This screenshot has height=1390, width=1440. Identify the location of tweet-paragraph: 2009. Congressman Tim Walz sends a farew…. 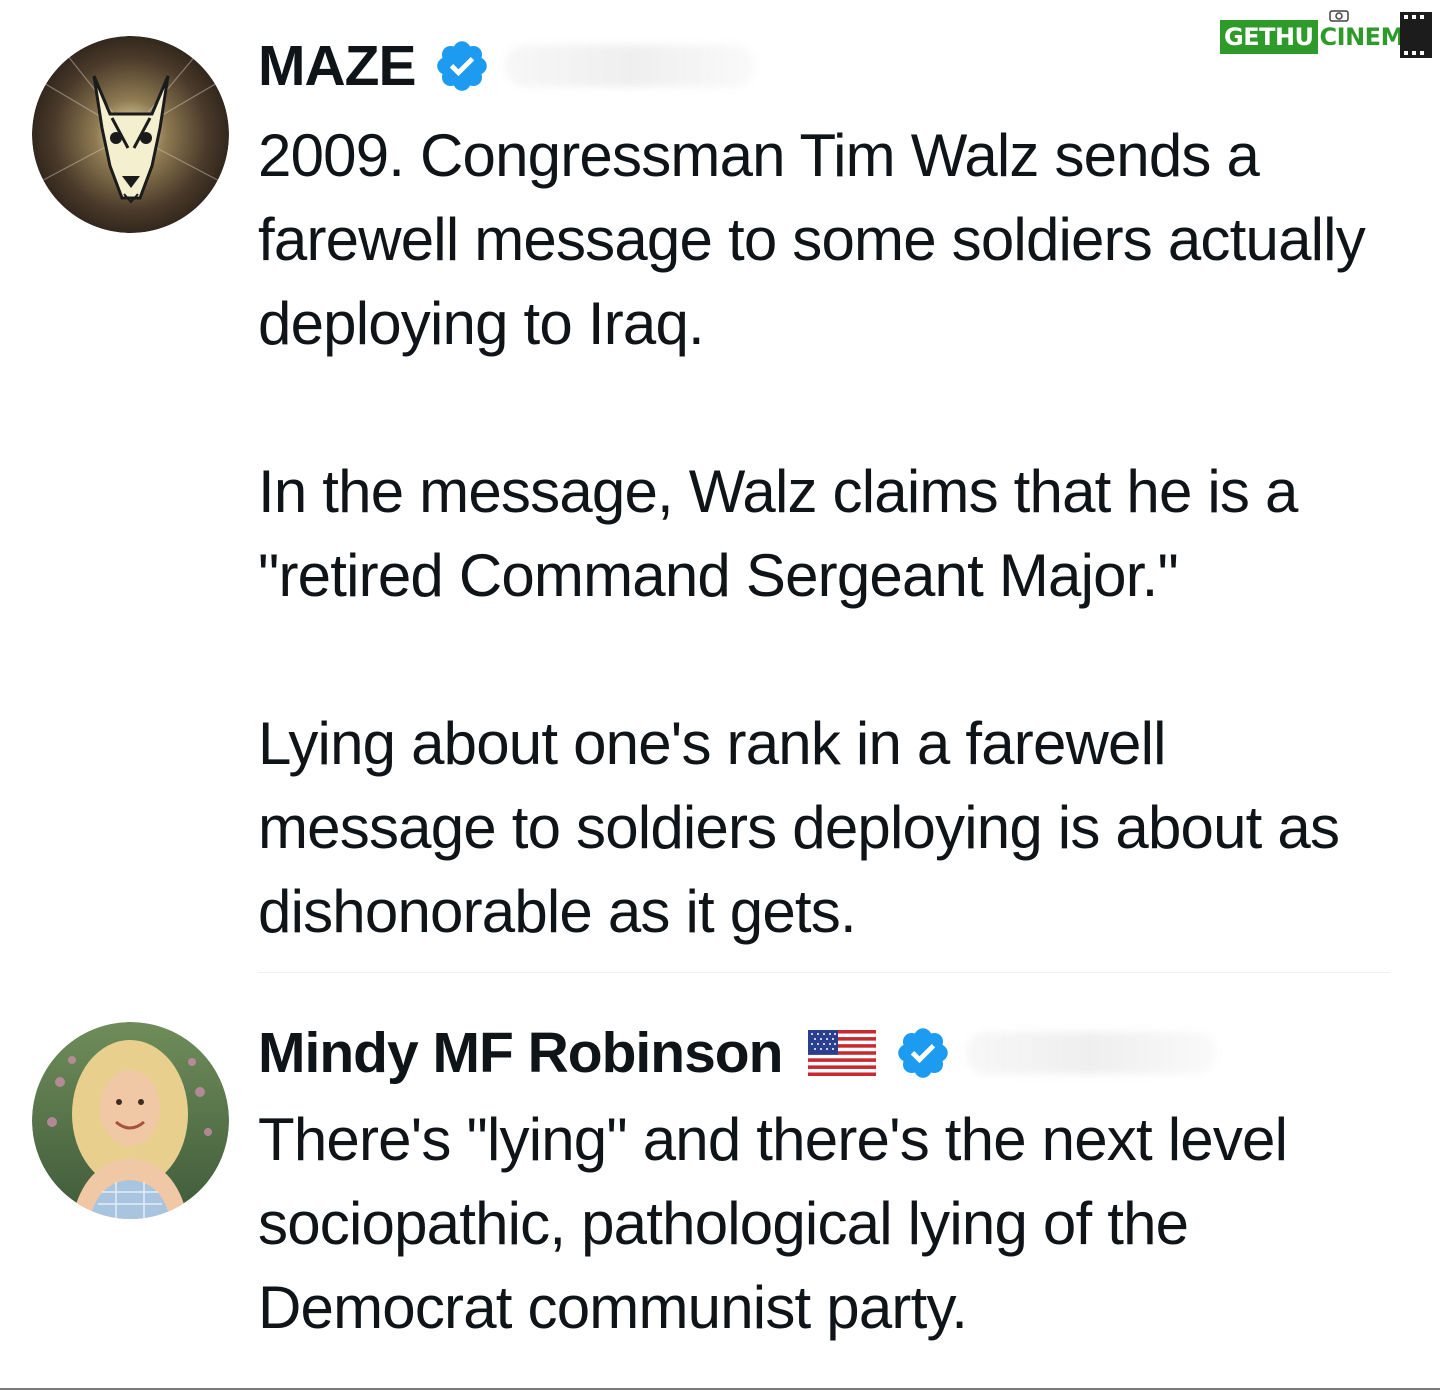
(812, 239).